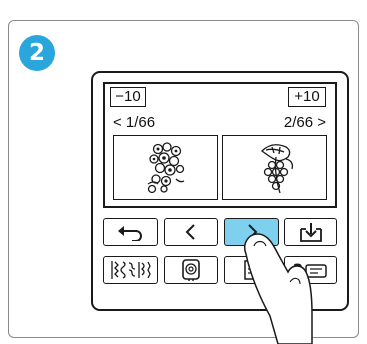 The width and height of the screenshot is (367, 344). I want to click on embroidery-hoop-icon, so click(191, 270).